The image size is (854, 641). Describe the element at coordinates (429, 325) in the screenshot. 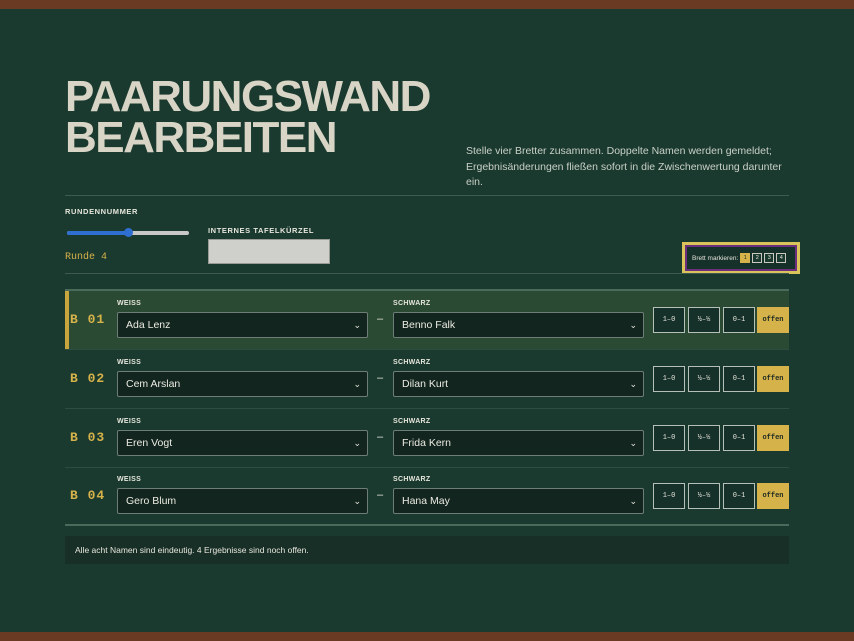

I see `black-player-name: Benno Falk` at that location.